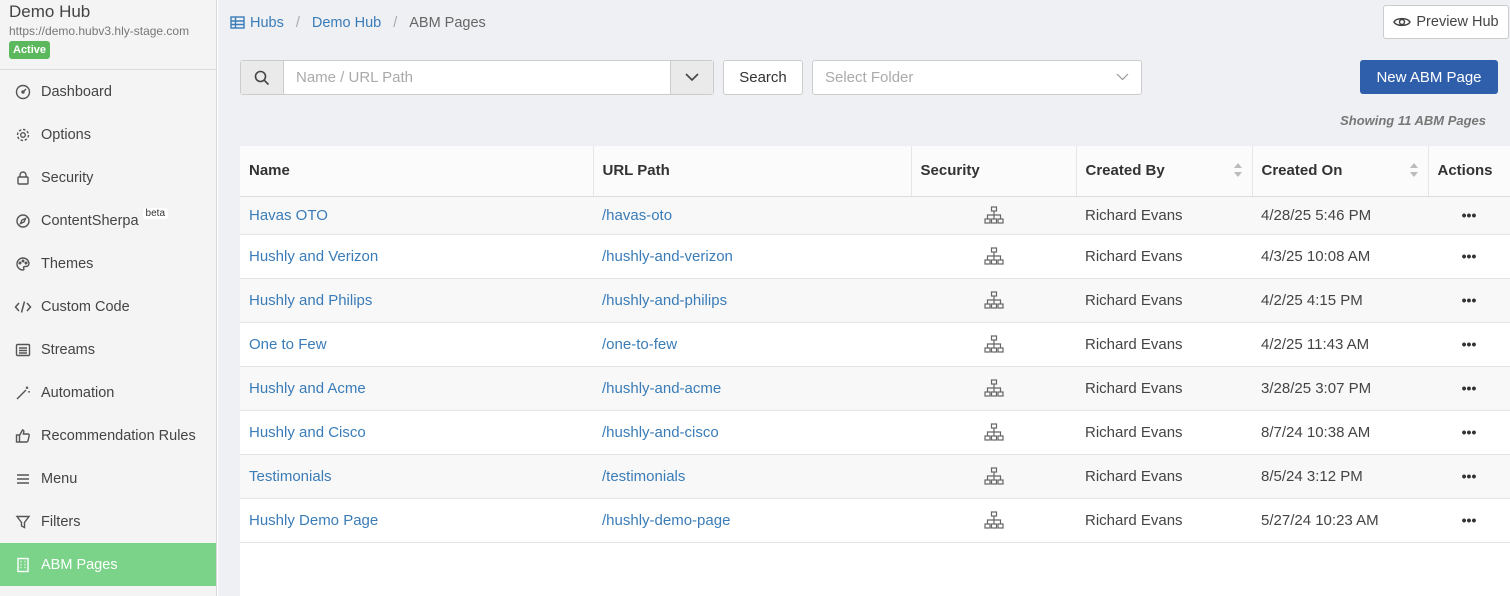 This screenshot has width=1510, height=596. Describe the element at coordinates (752, 215) in the screenshot. I see `url-path-link: /havas-oto` at that location.